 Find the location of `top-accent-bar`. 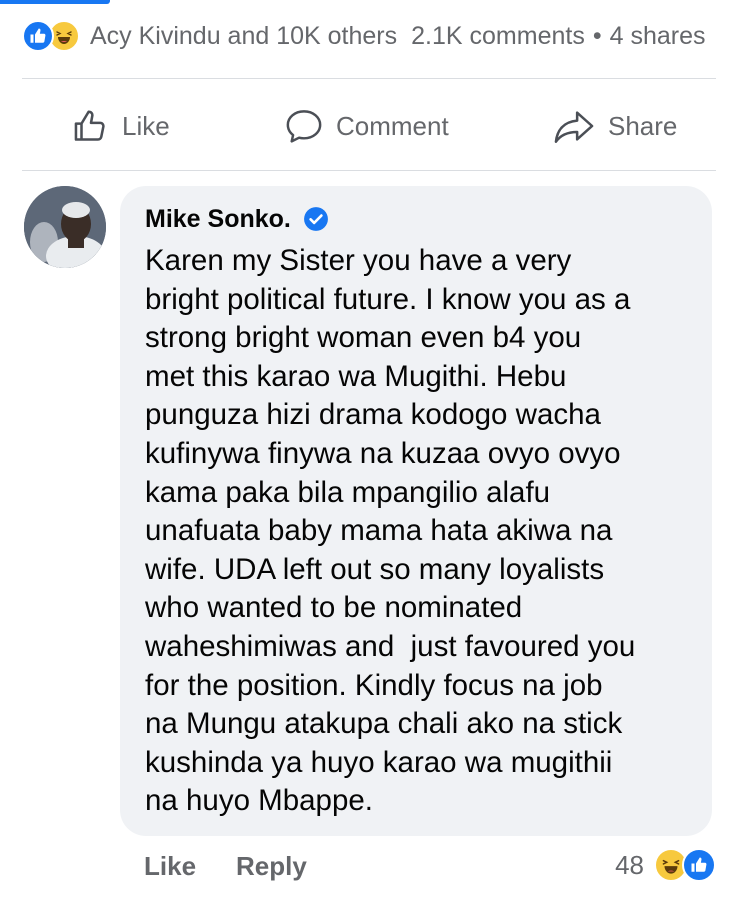

top-accent-bar is located at coordinates (55, 2).